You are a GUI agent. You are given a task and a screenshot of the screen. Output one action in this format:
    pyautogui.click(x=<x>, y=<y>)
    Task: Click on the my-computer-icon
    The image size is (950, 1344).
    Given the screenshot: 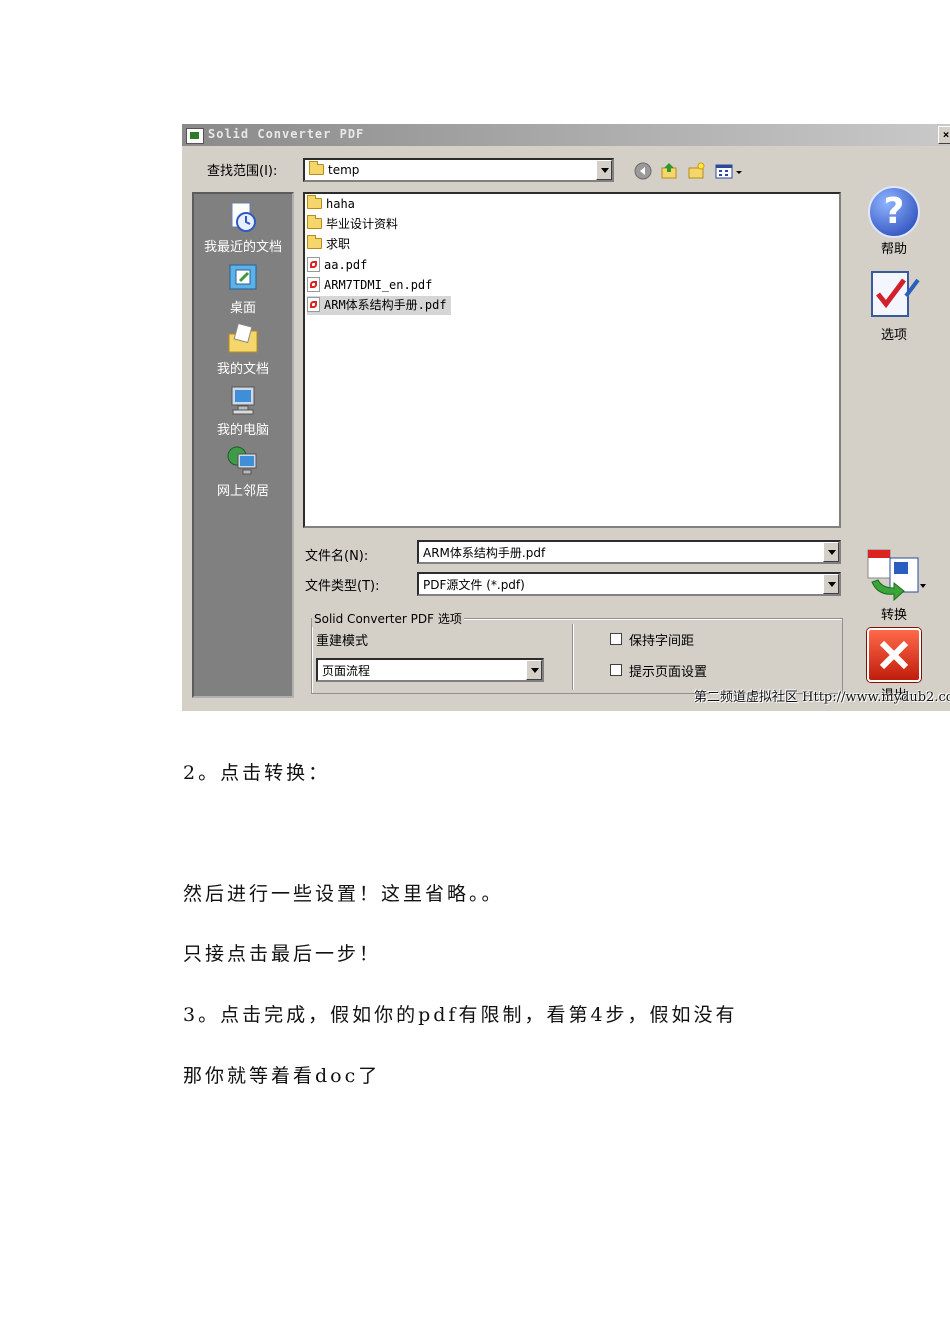 What is the action you would take?
    pyautogui.click(x=243, y=400)
    